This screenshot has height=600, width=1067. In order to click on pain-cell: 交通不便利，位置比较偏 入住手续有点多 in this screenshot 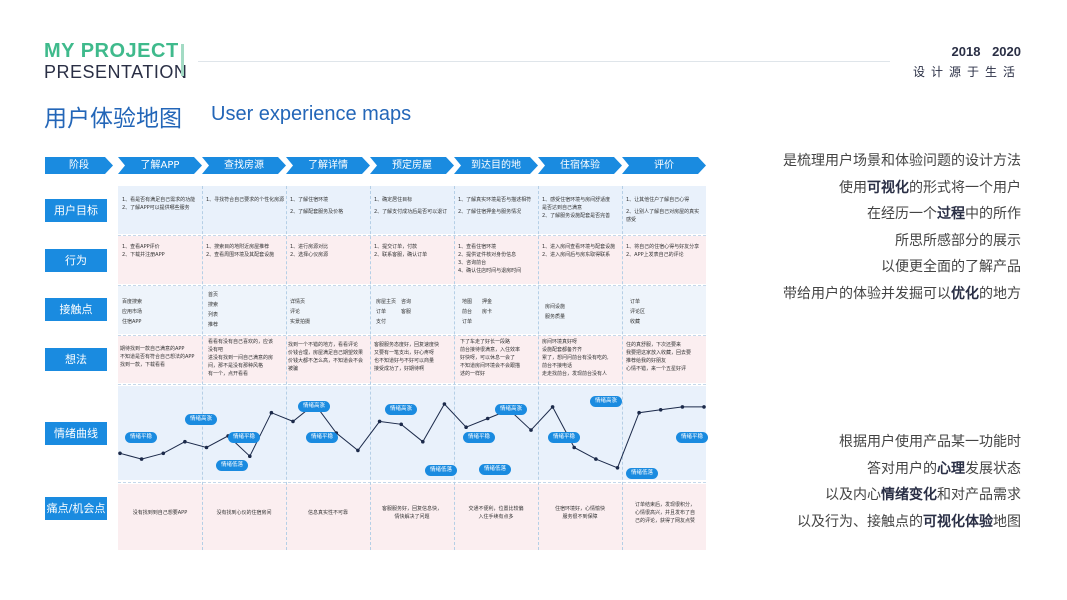, I will do `click(496, 513)`.